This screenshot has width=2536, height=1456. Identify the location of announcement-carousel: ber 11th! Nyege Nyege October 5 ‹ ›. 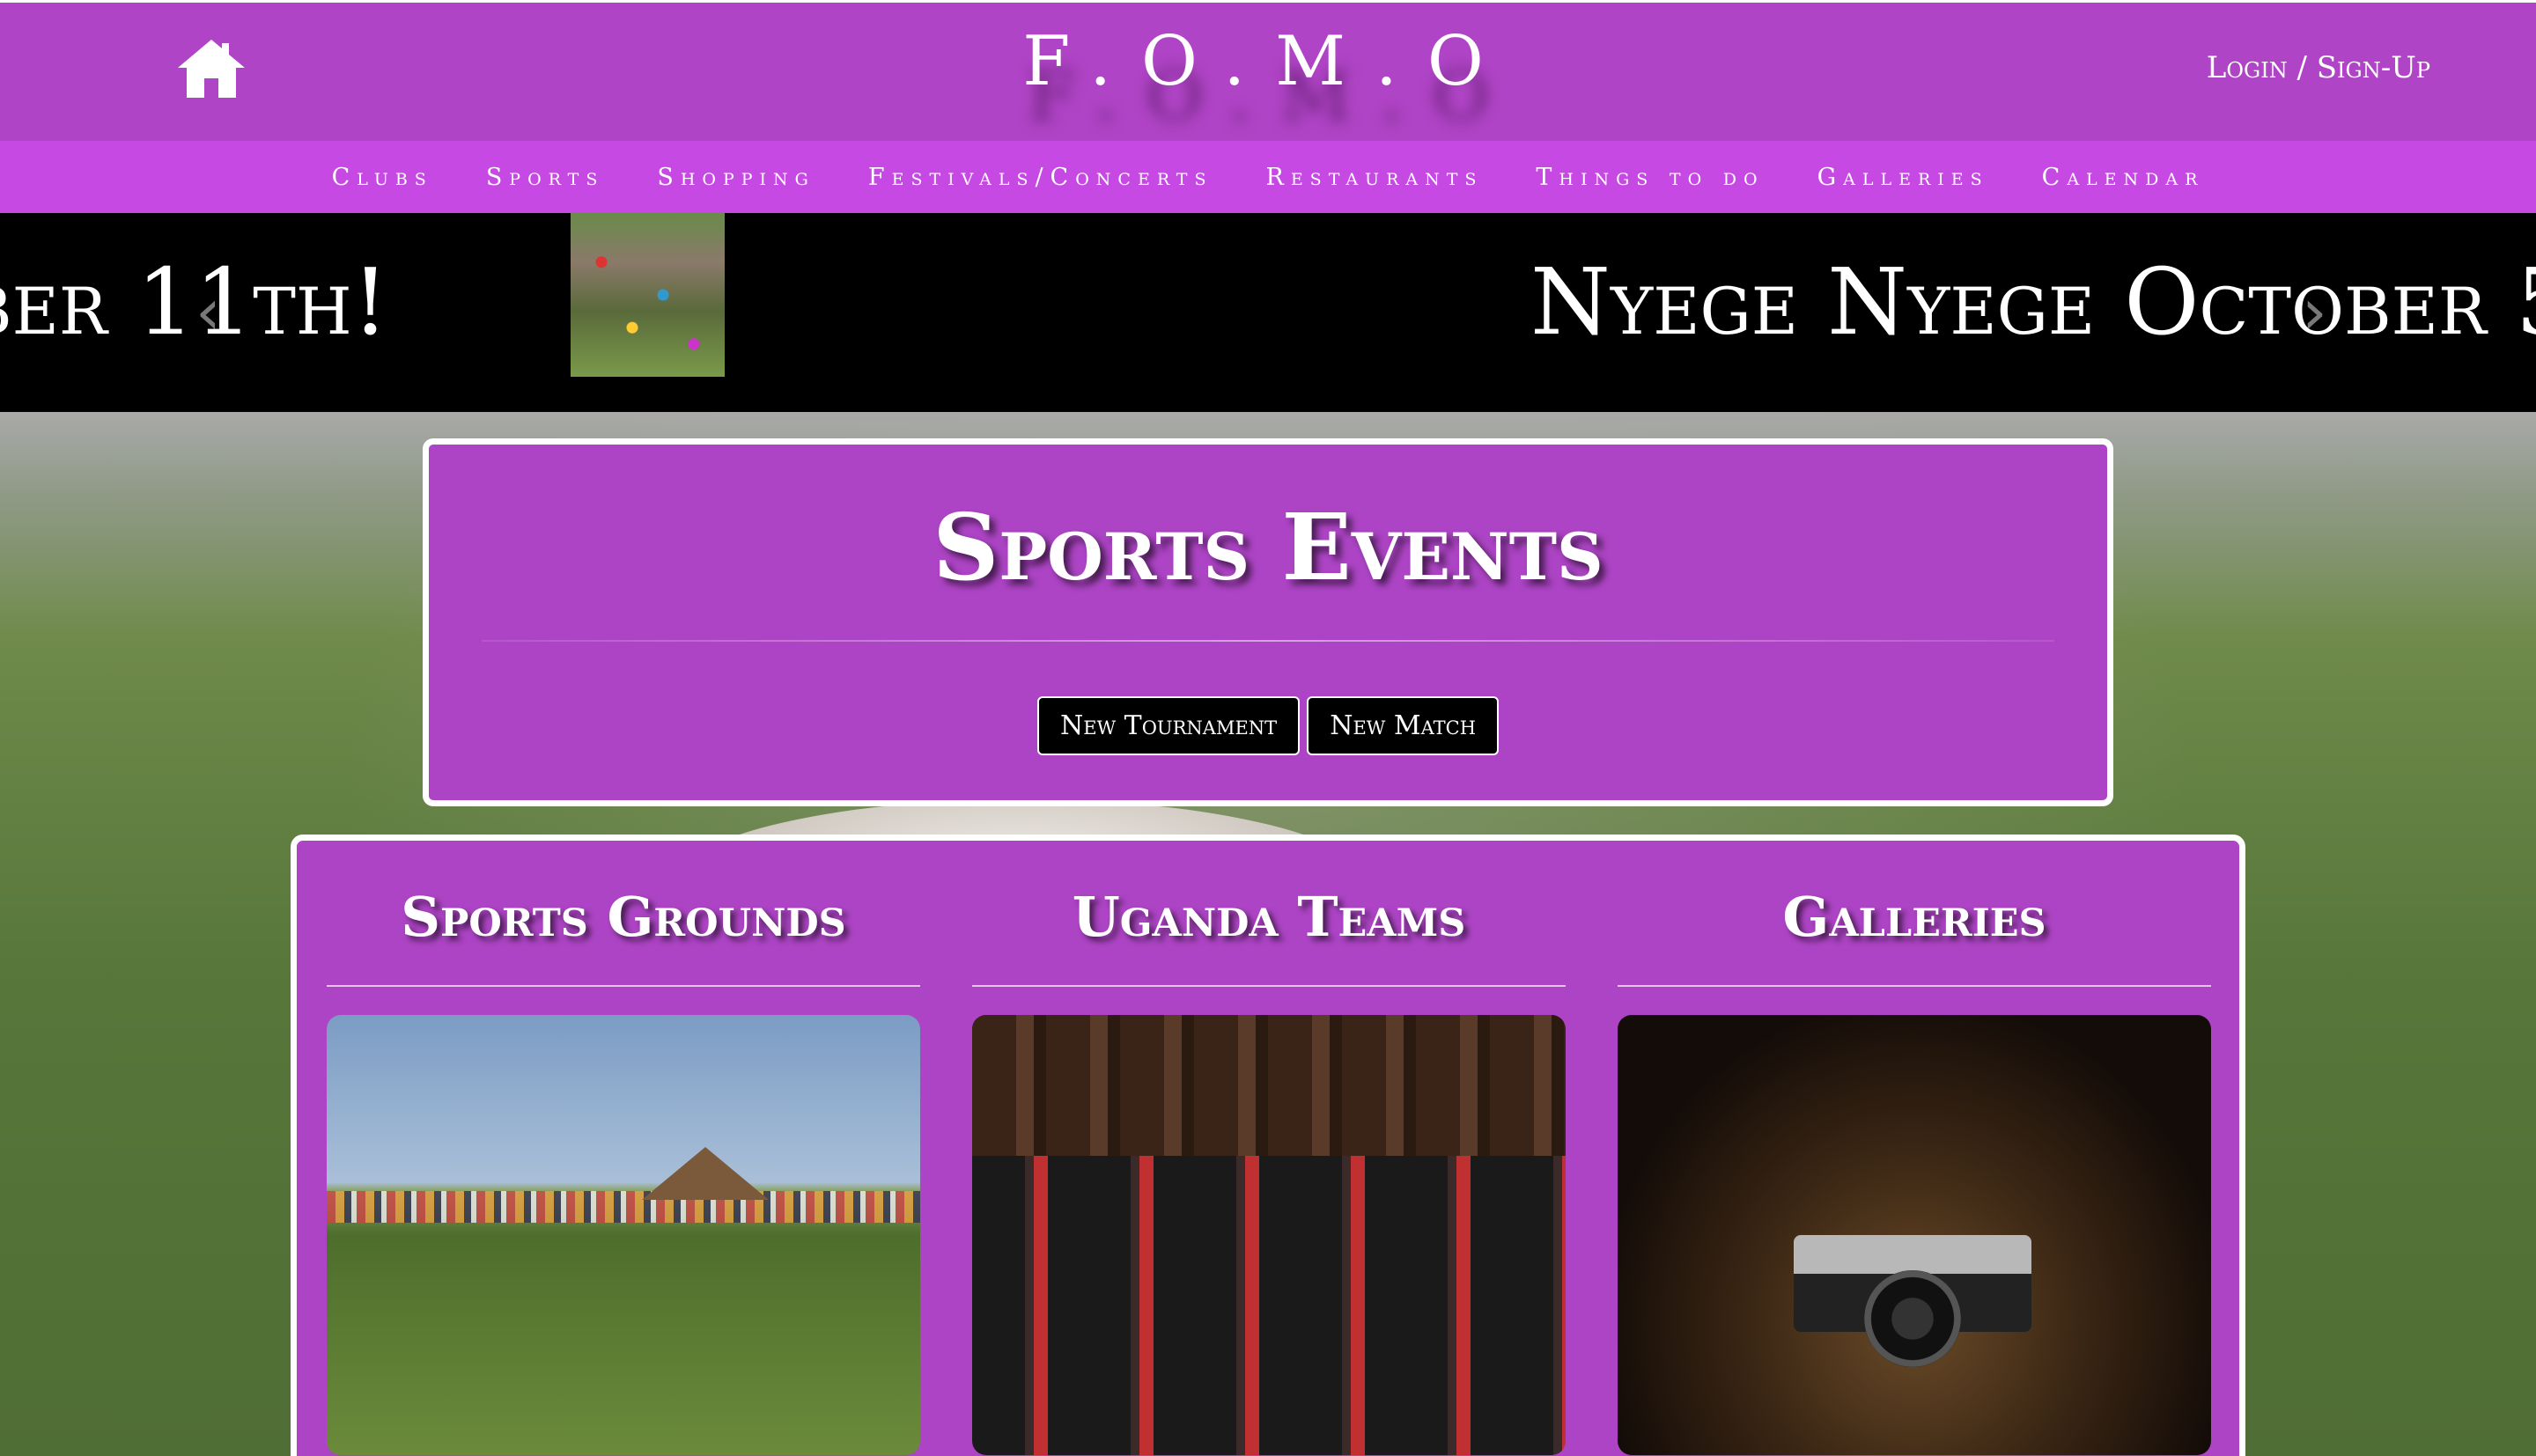
(1268, 312).